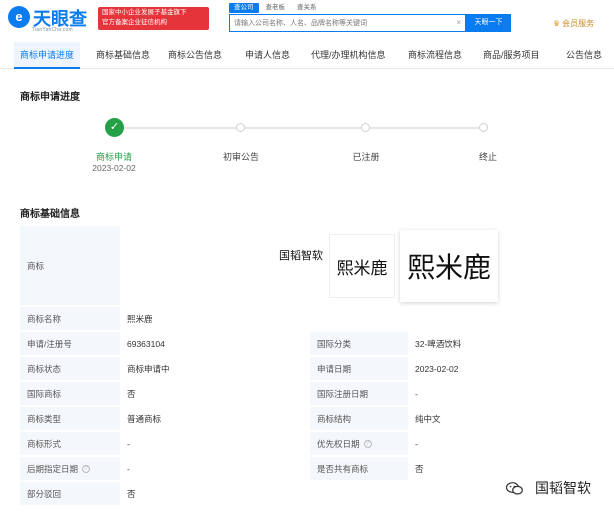  I want to click on search-tab-company: 查公司, so click(244, 8).